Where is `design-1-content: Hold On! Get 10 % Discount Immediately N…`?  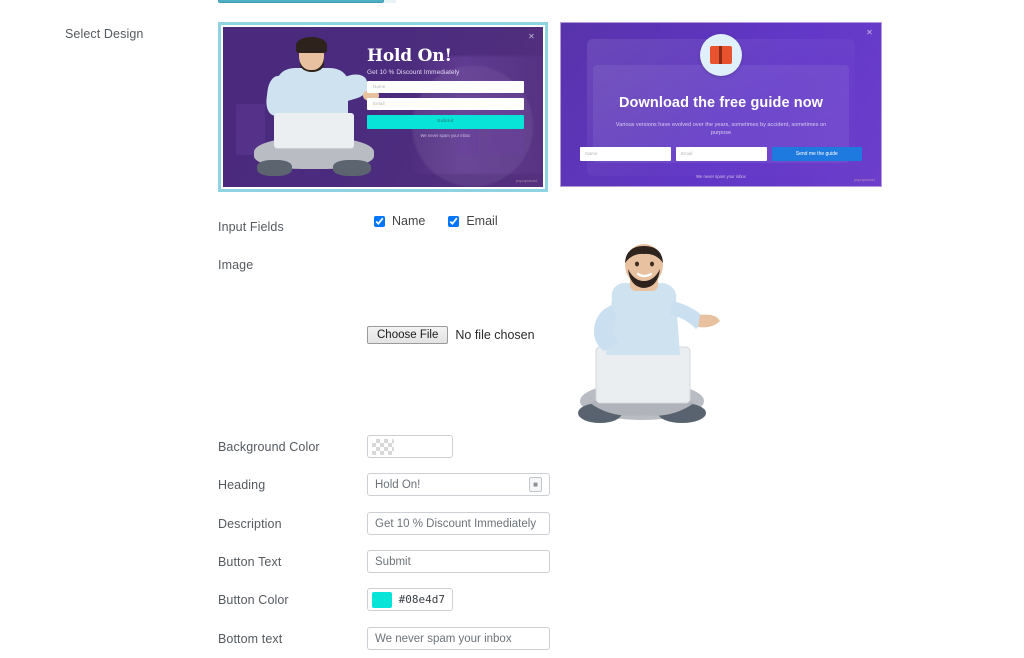 design-1-content: Hold On! Get 10 % Discount Immediately N… is located at coordinates (445, 91).